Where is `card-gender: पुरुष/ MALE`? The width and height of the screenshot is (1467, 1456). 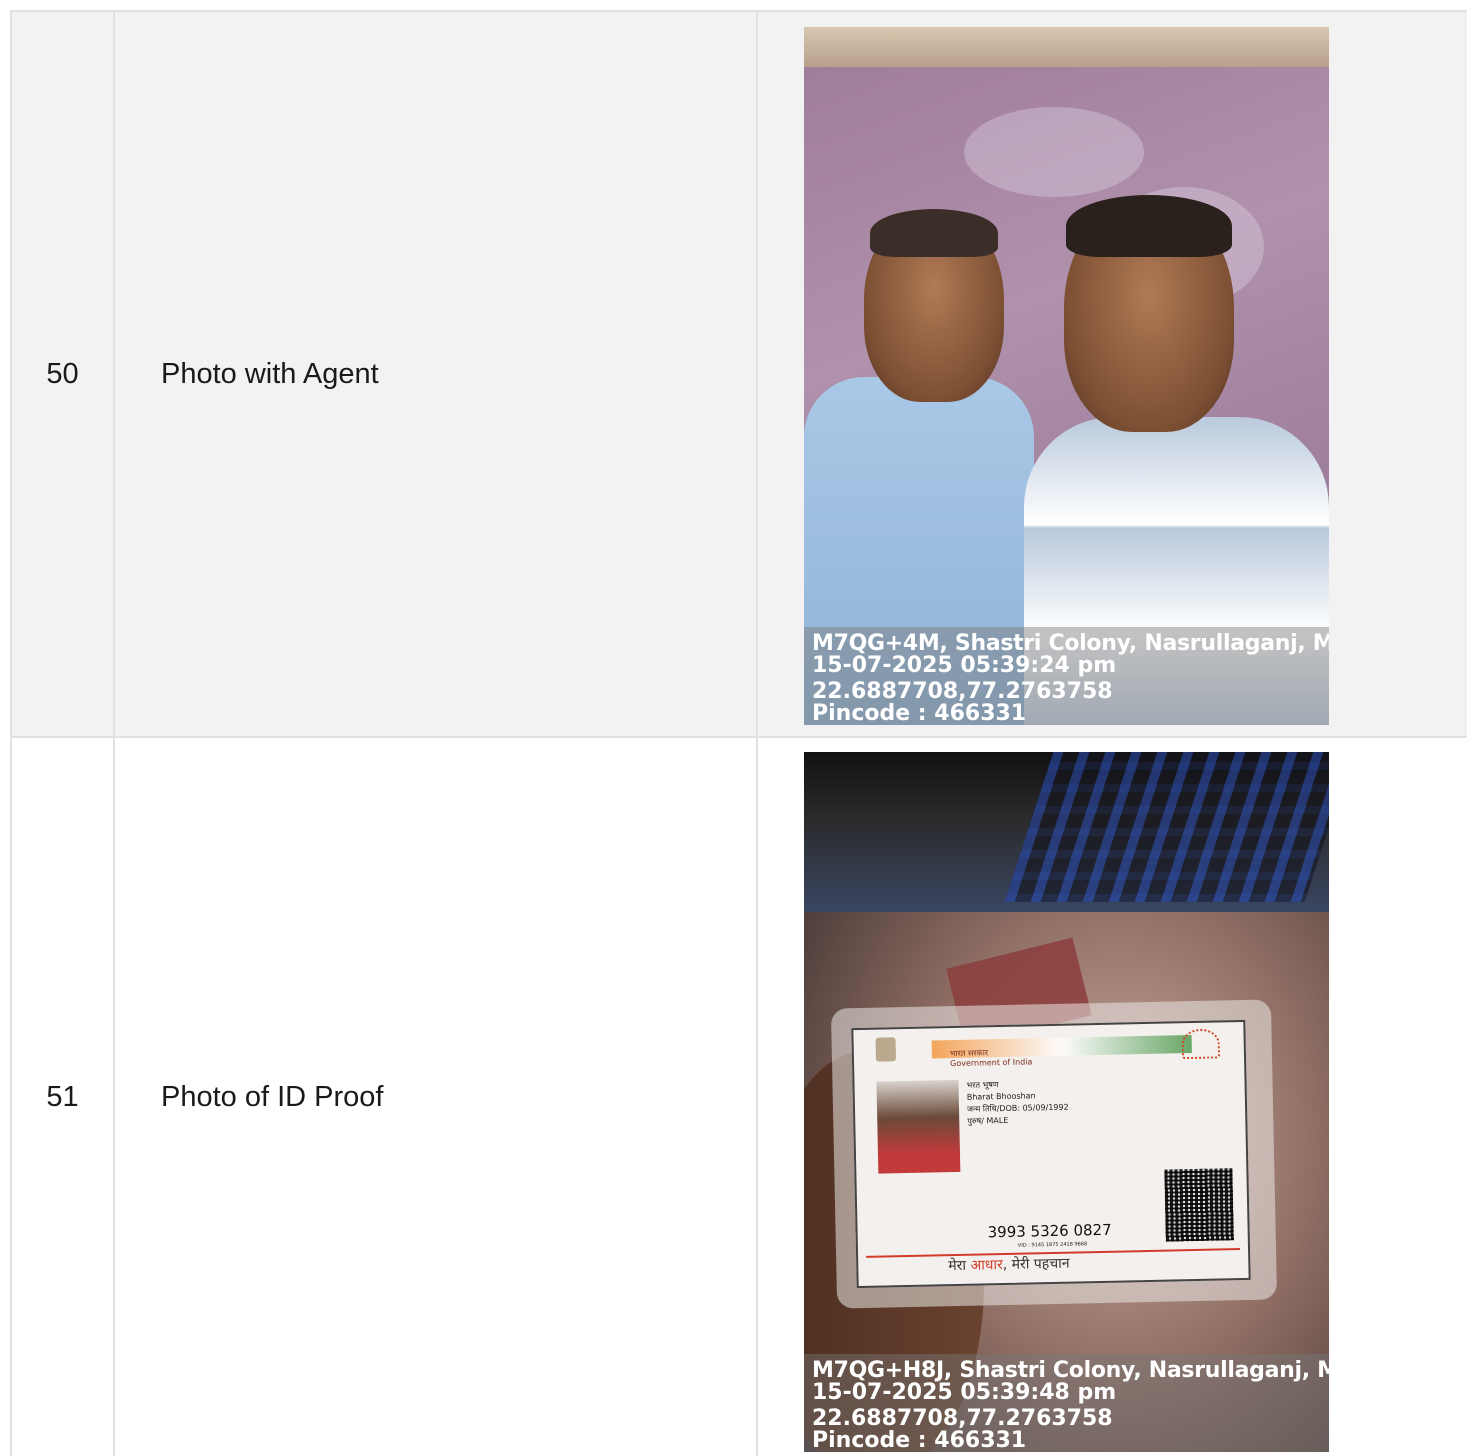 card-gender: पुरुष/ MALE is located at coordinates (988, 1120).